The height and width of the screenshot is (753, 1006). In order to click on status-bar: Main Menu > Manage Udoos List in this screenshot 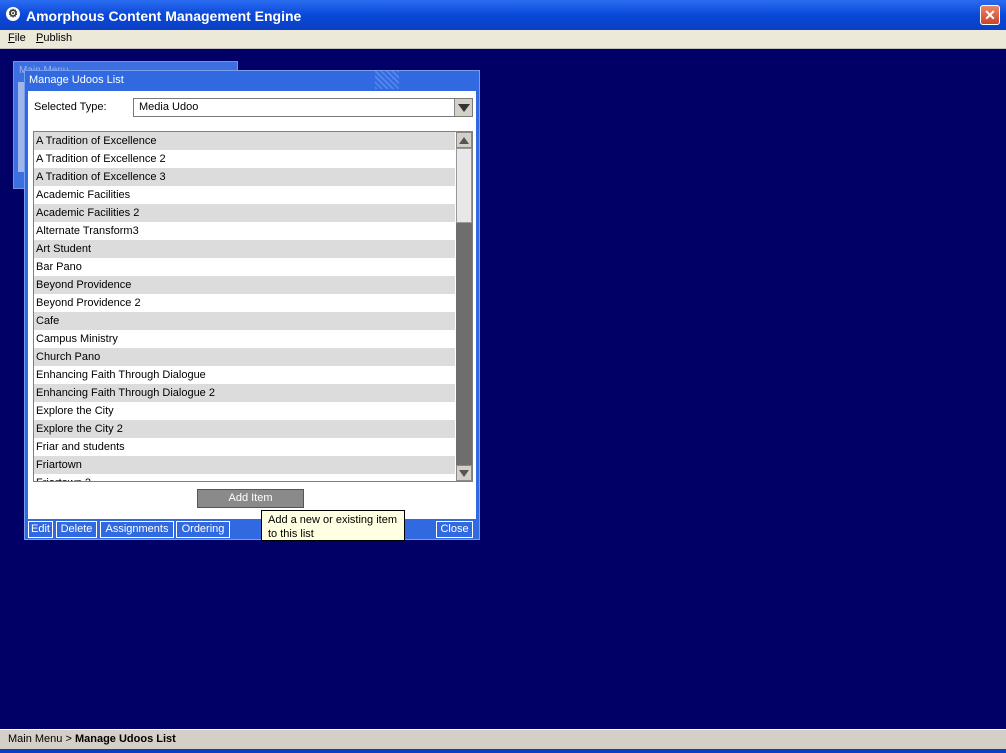, I will do `click(503, 739)`.